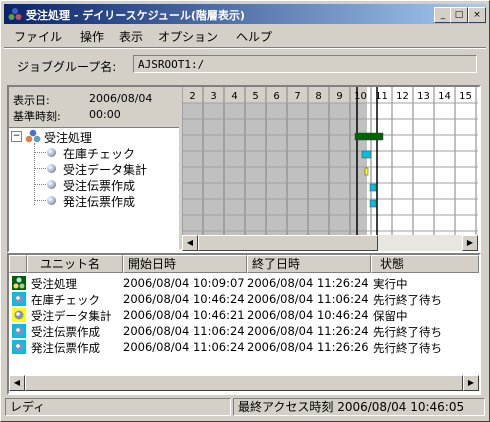  Describe the element at coordinates (37, 116) in the screenshot. I see `base-time-label: 基準時刻:` at that location.